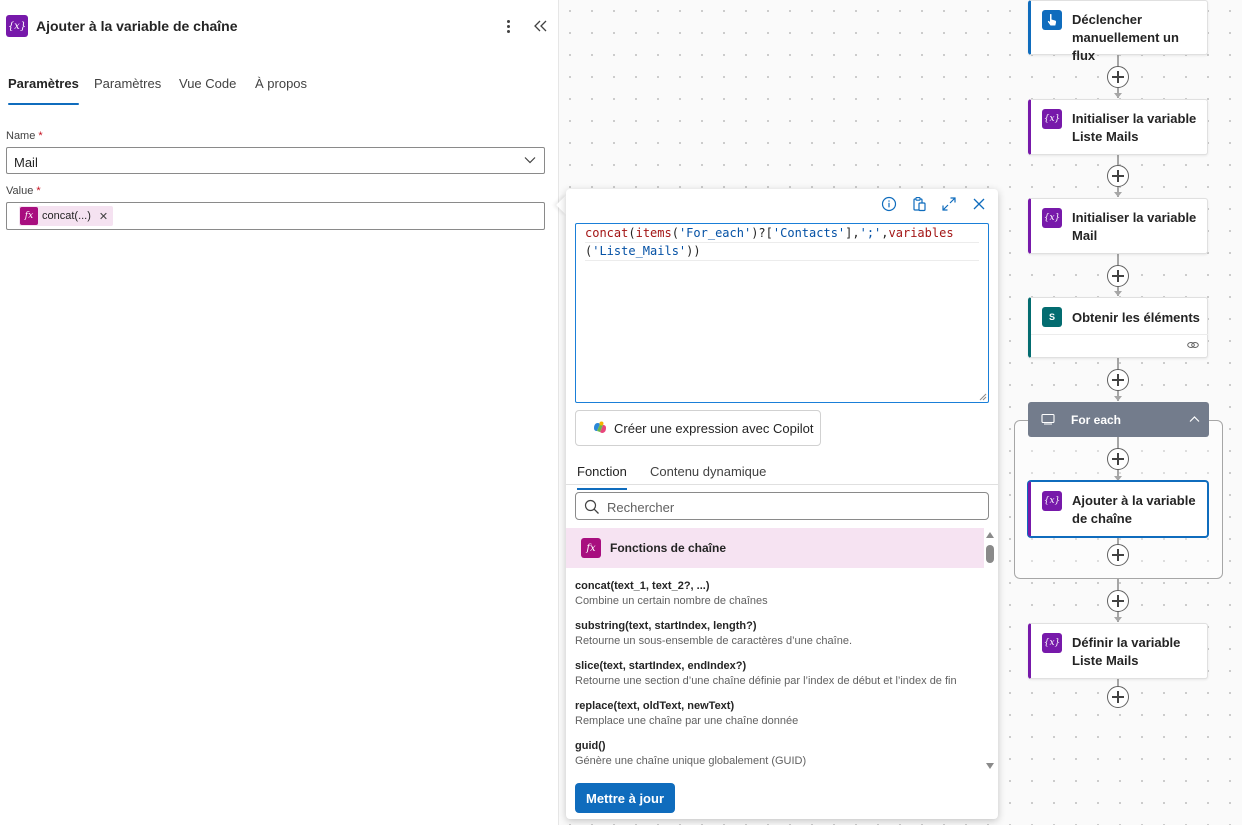 Image resolution: width=1242 pixels, height=825 pixels. What do you see at coordinates (137, 26) in the screenshot?
I see `panel-title: Ajouter à la variable de chaîne` at bounding box center [137, 26].